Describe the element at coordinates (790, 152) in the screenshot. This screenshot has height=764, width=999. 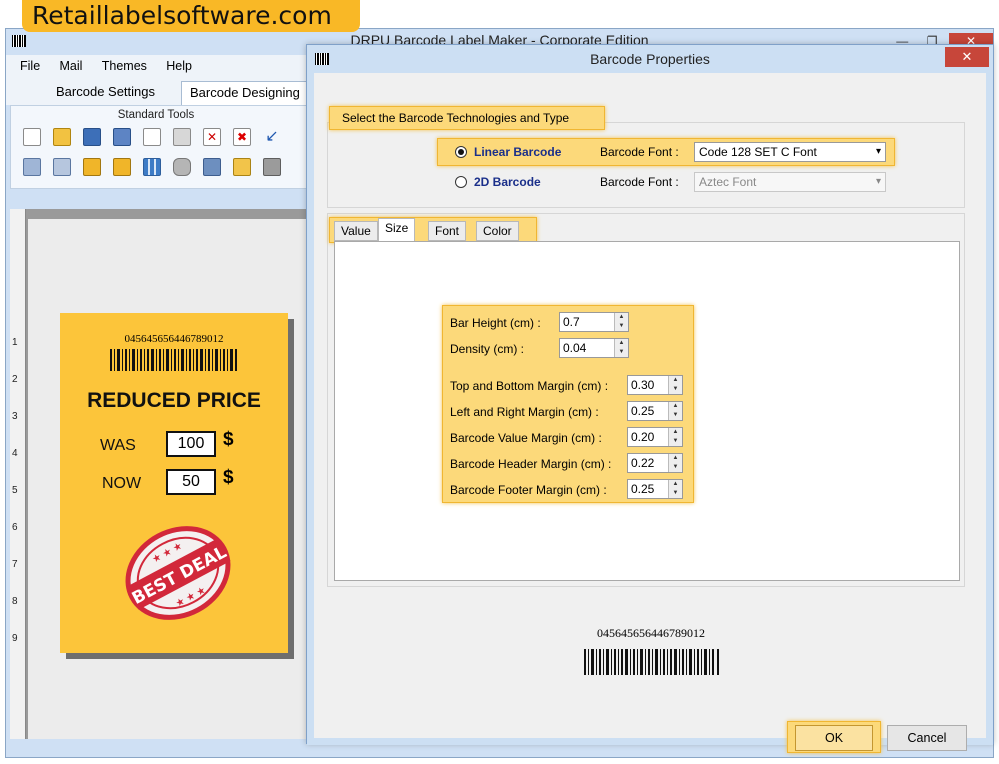
I see `linear-font-select: Code 128 SET C Font ▾` at that location.